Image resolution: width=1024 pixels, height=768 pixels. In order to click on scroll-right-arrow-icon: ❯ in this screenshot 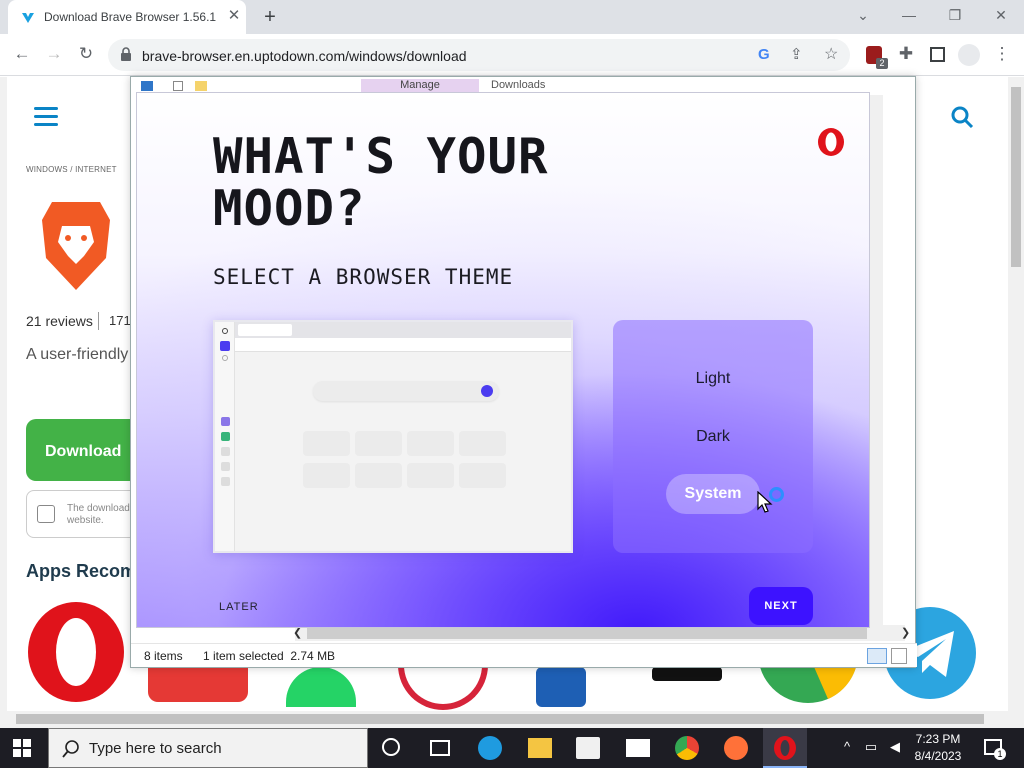, I will do `click(905, 632)`.